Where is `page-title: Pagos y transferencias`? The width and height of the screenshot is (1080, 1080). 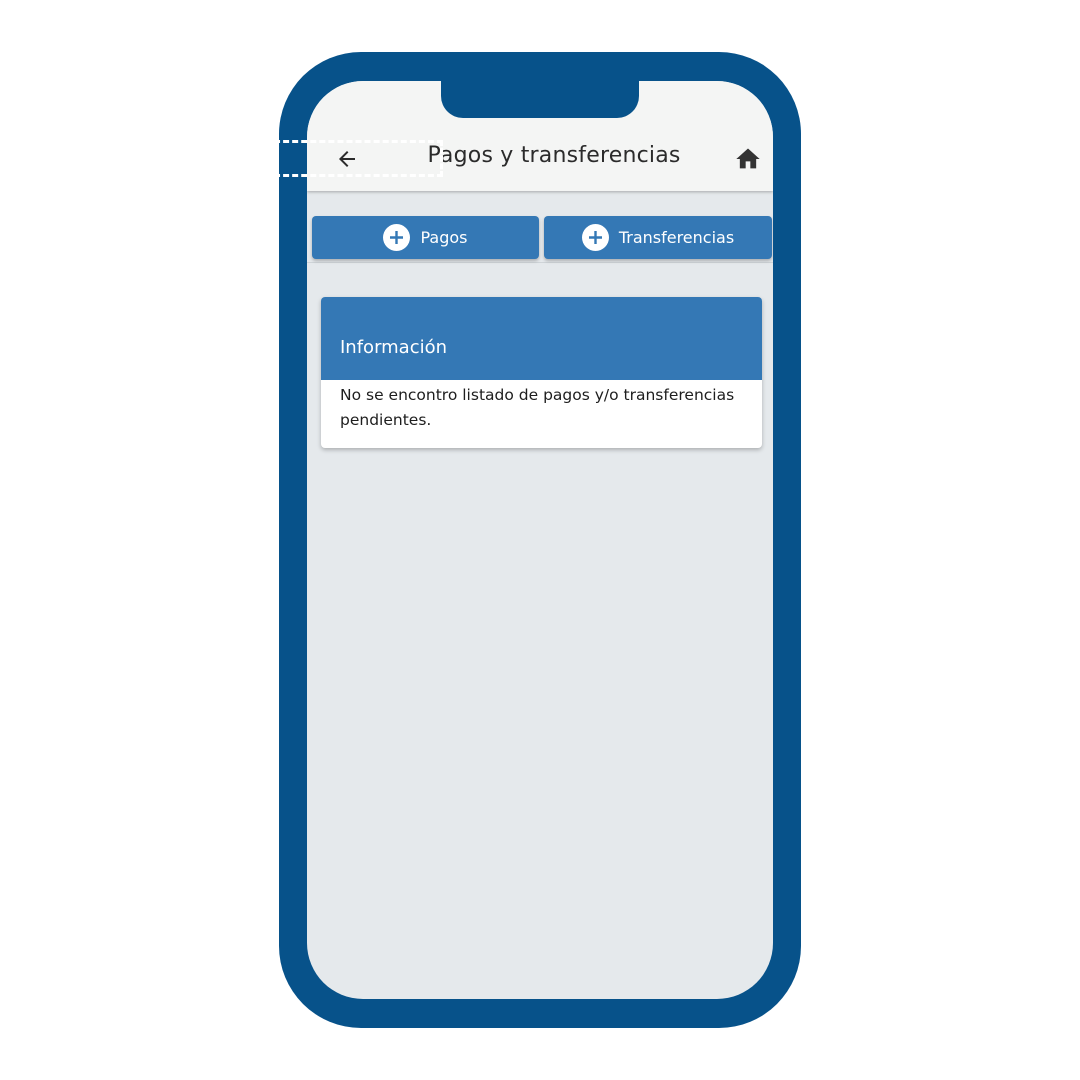 page-title: Pagos y transferencias is located at coordinates (554, 155).